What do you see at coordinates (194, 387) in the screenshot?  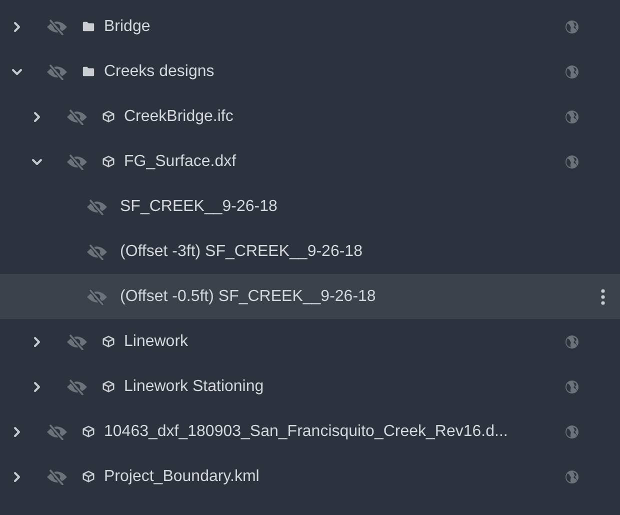 I see `layer-name: Linework Stationing` at bounding box center [194, 387].